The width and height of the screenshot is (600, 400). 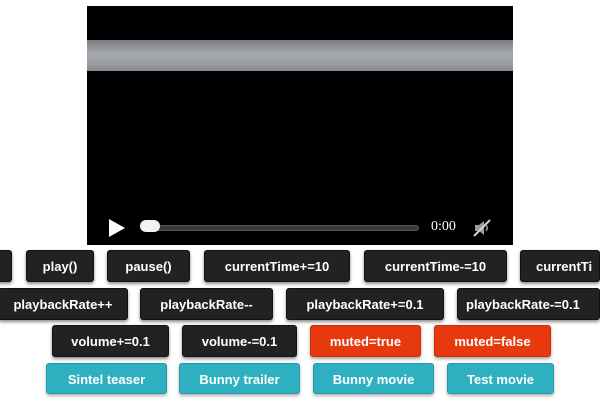 What do you see at coordinates (206, 304) in the screenshot?
I see `playbackrate-decrement-button: playbackRate--` at bounding box center [206, 304].